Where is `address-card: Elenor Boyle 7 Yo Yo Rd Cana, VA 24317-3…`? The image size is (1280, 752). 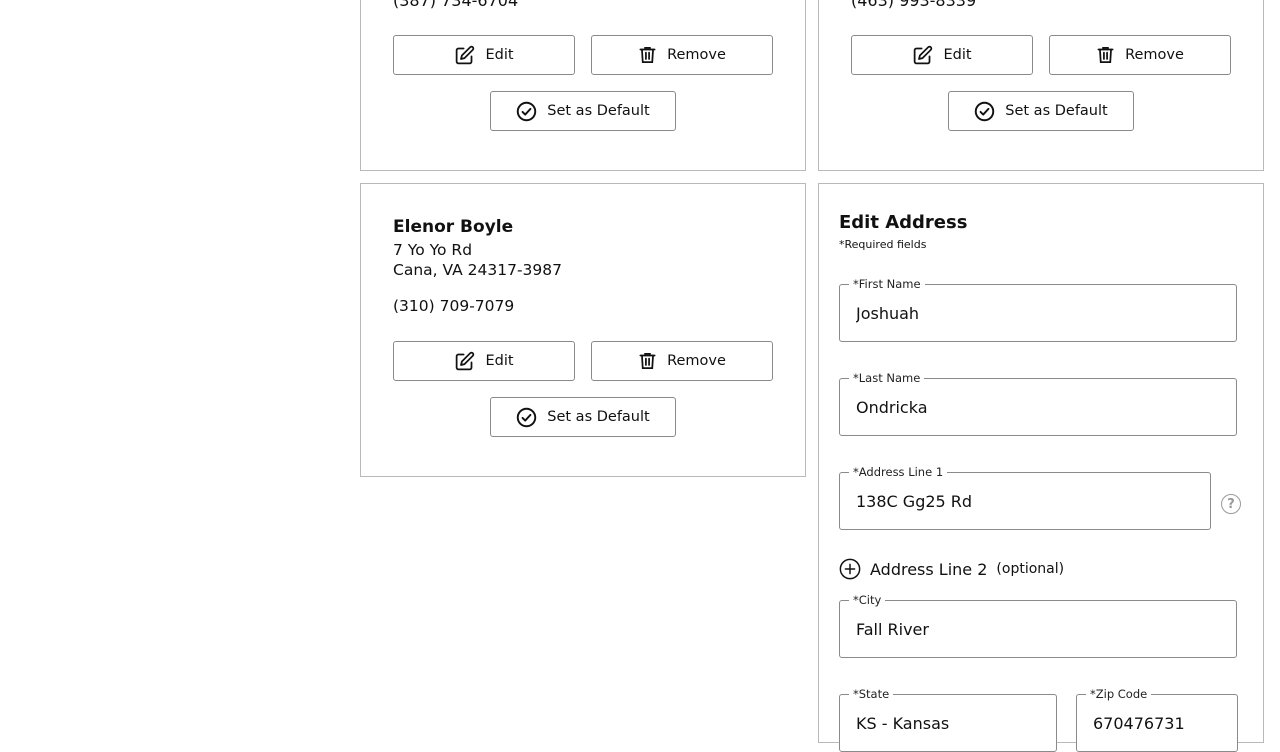
address-card: Elenor Boyle 7 Yo Yo Rd Cana, VA 24317-3… is located at coordinates (583, 330).